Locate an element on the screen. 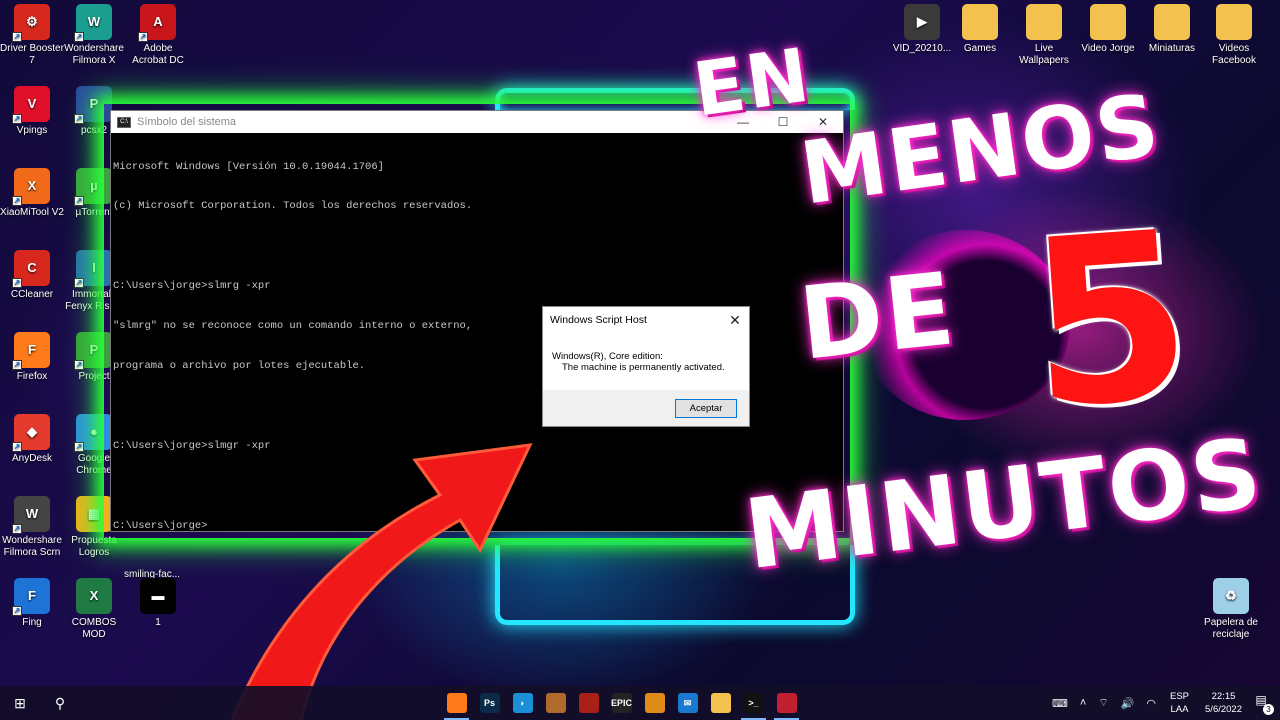  language-layout: LAA is located at coordinates (1179, 709).